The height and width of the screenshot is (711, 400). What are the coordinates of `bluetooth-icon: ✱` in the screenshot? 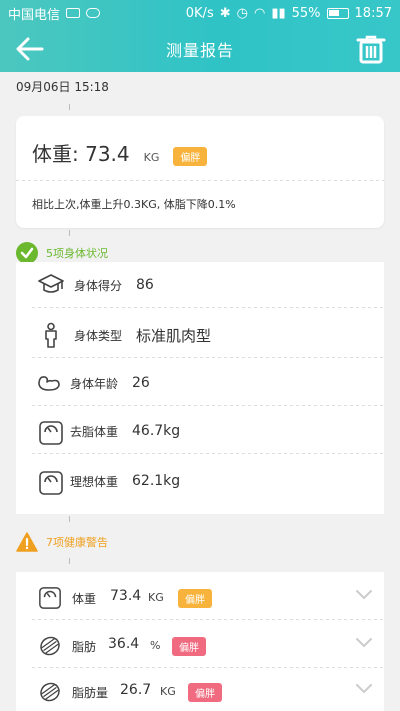 It's located at (225, 13).